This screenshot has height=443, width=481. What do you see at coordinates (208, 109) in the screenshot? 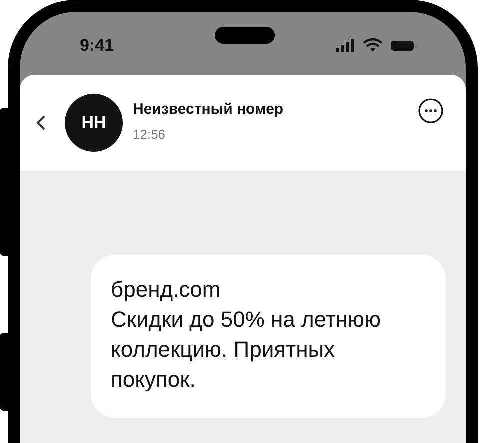
I see `contact-name: Неизвестный номер` at bounding box center [208, 109].